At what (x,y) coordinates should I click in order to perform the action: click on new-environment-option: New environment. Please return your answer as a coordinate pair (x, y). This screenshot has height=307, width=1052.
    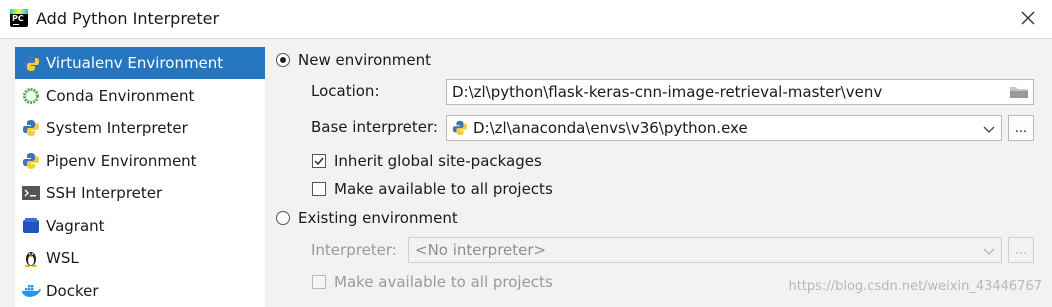
    Looking at the image, I should click on (353, 60).